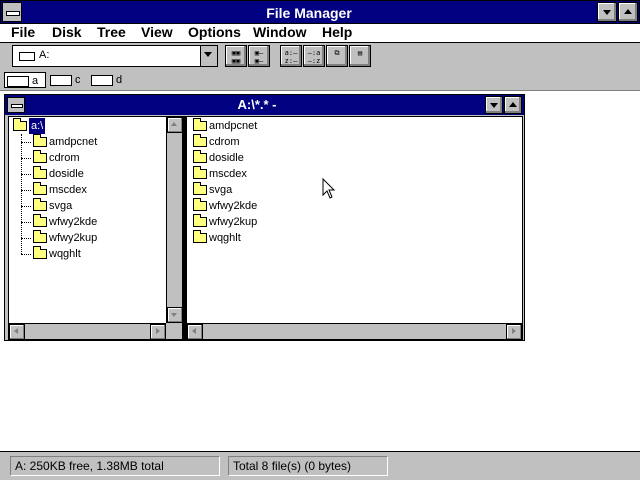 Image resolution: width=640 pixels, height=480 pixels. Describe the element at coordinates (91, 190) in the screenshot. I see `tree-folder-item: mscdex` at that location.